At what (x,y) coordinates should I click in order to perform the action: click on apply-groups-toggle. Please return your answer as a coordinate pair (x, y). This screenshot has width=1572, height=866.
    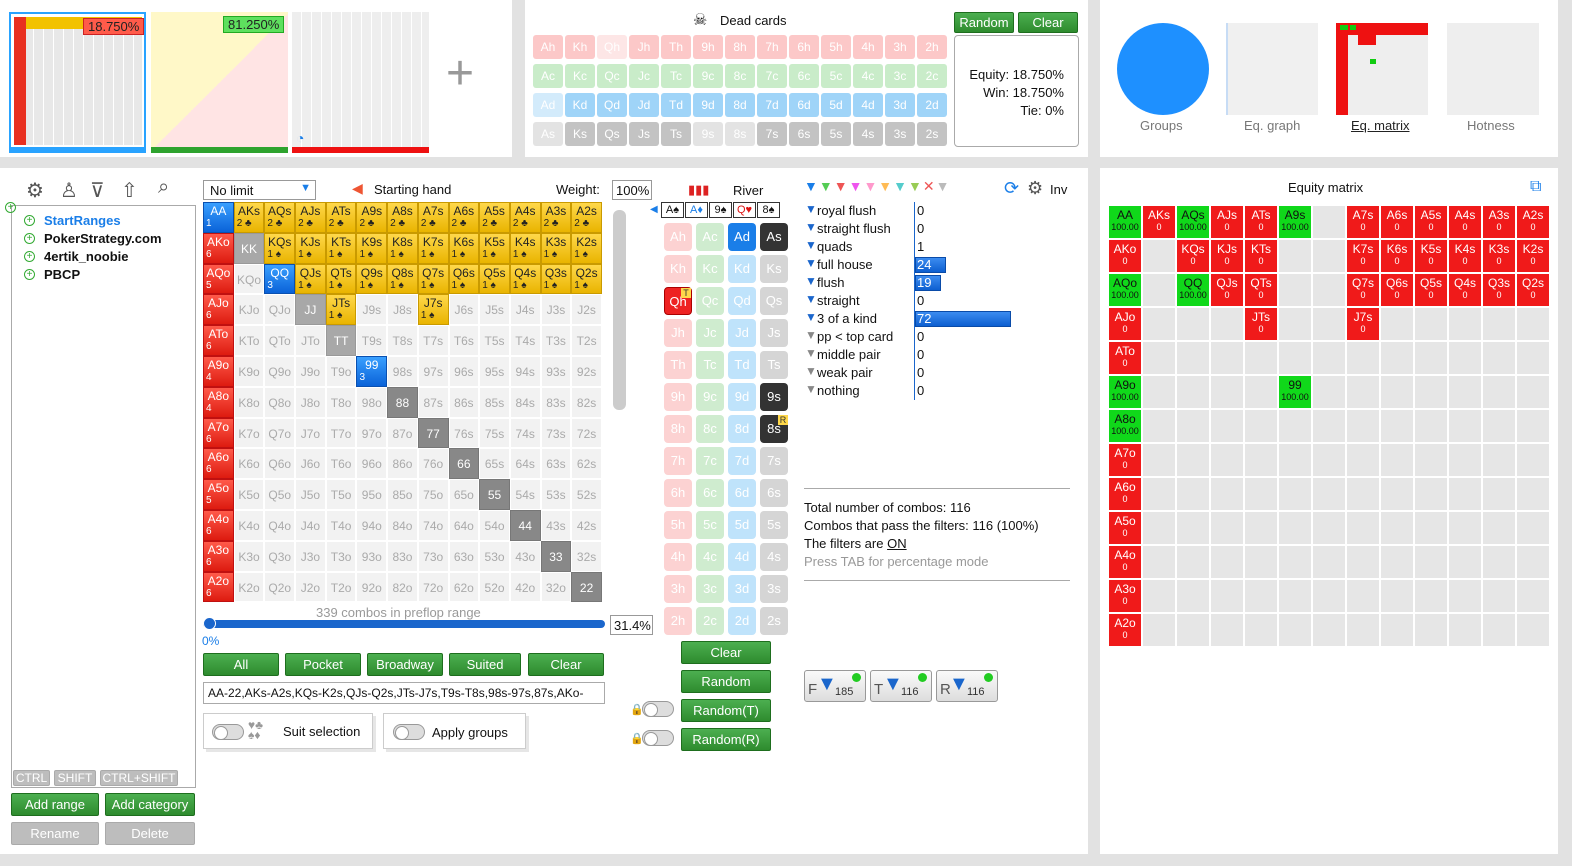
    Looking at the image, I should click on (409, 732).